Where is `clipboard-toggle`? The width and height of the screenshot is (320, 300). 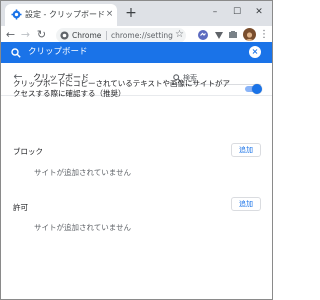
clipboard-toggle is located at coordinates (253, 89).